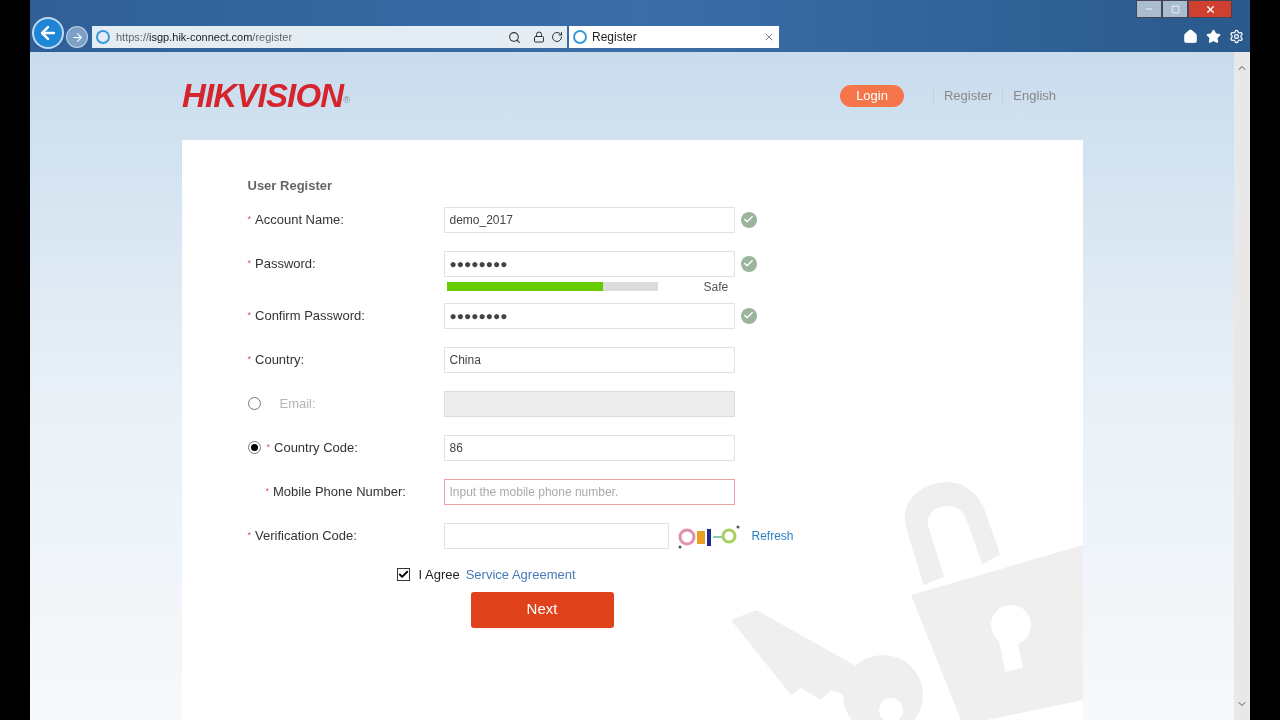 The width and height of the screenshot is (1280, 720). What do you see at coordinates (48, 33) in the screenshot?
I see `back-button` at bounding box center [48, 33].